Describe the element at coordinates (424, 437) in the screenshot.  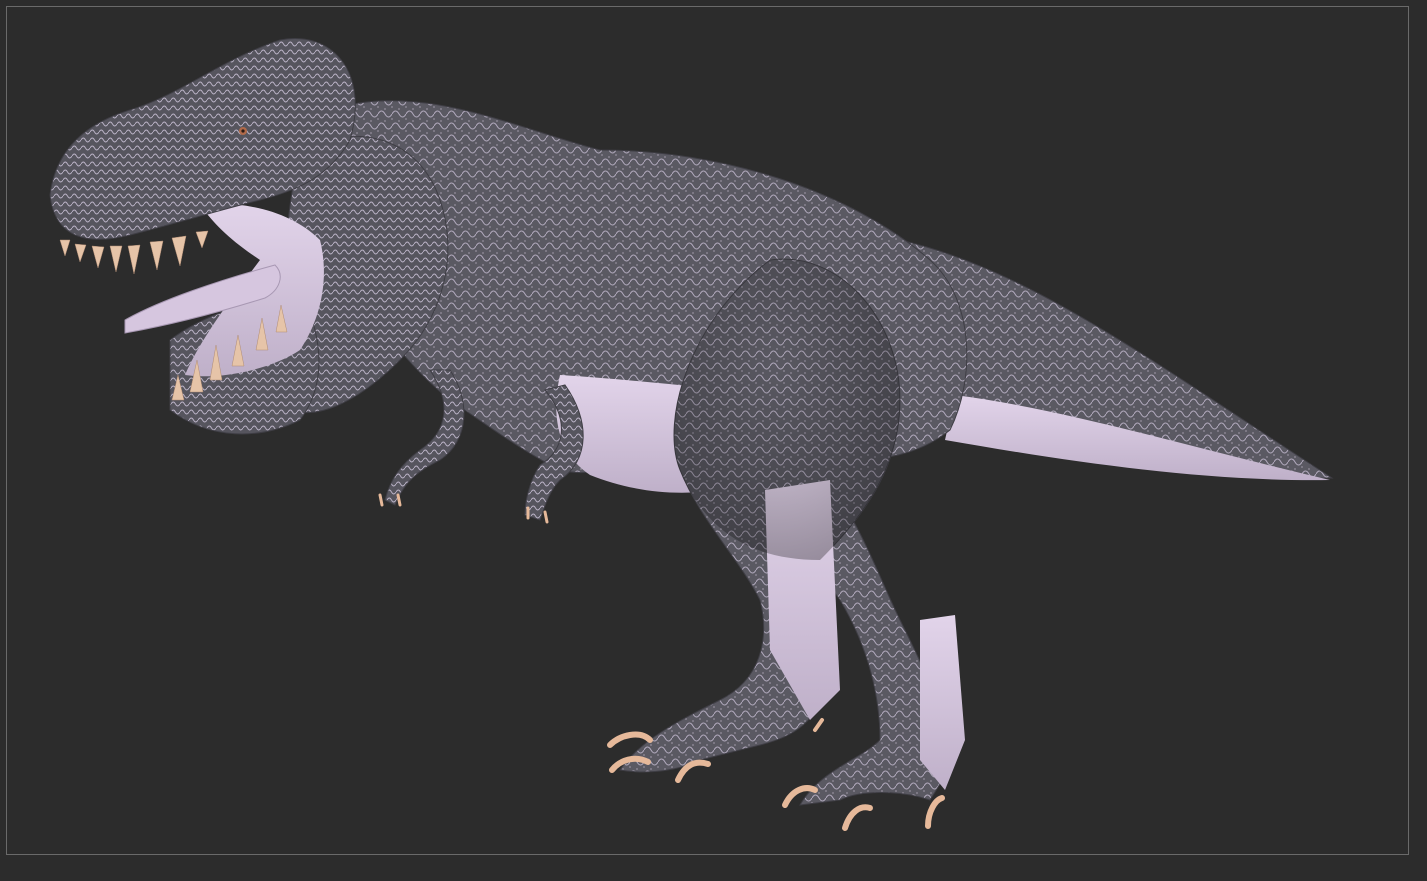
I see `left-arm` at that location.